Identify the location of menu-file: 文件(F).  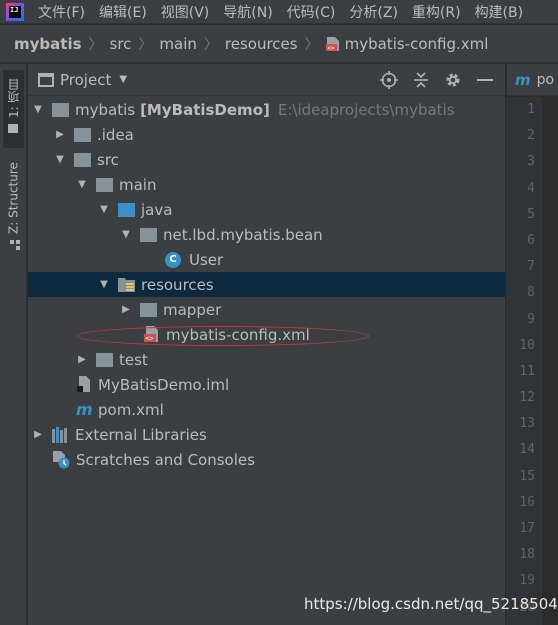
(61, 12).